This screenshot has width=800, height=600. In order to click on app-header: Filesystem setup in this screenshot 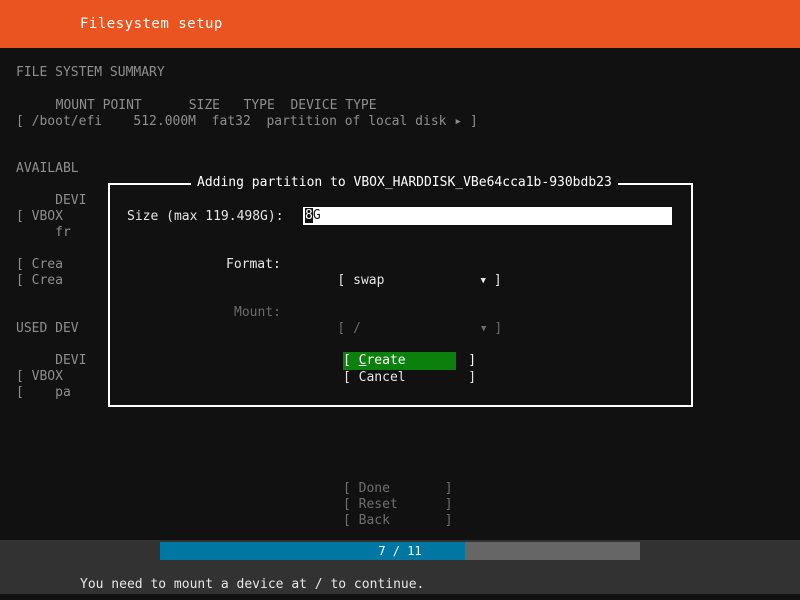, I will do `click(400, 24)`.